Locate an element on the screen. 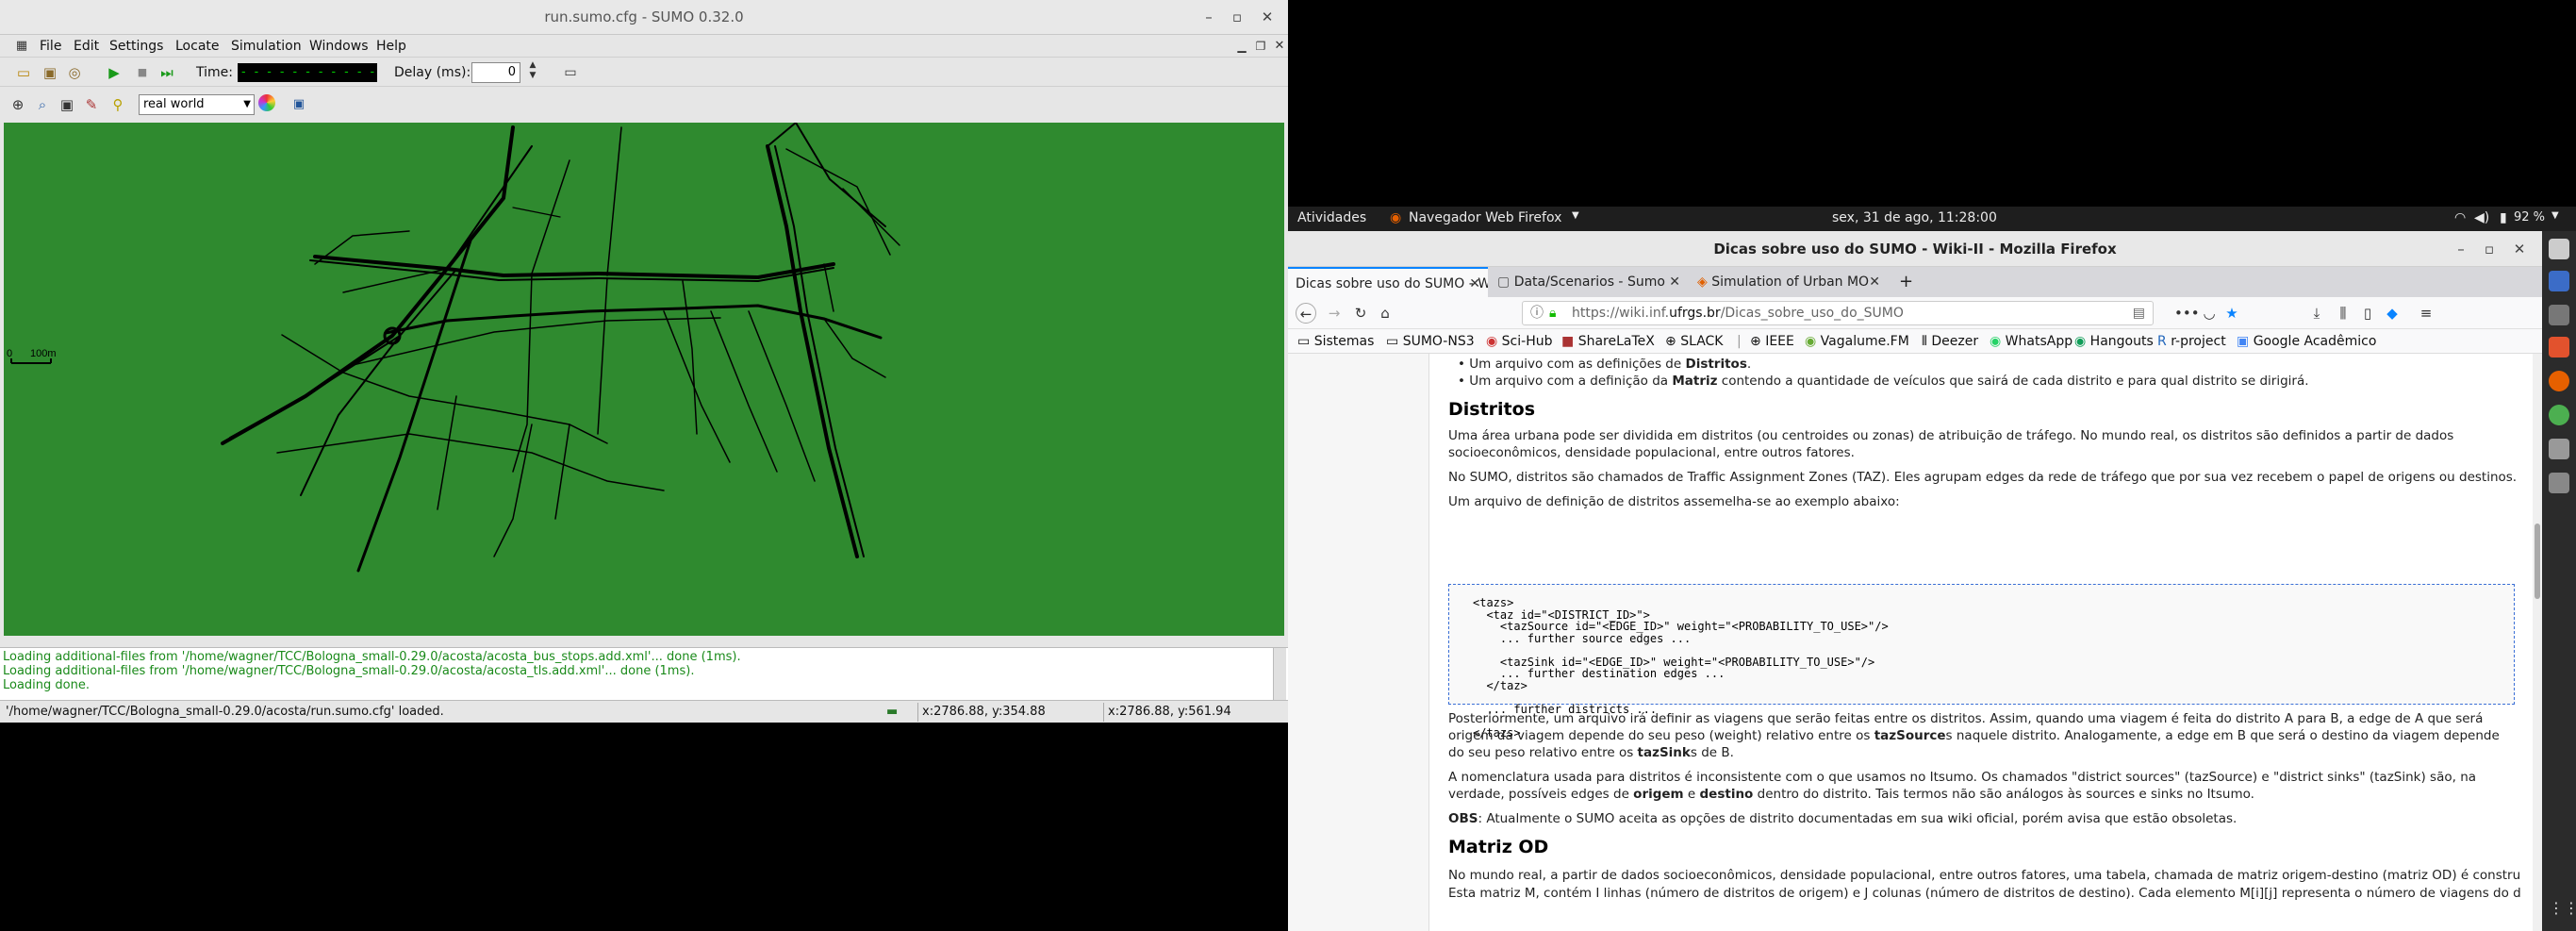  bookmark-r-project: R r-project is located at coordinates (2191, 342).